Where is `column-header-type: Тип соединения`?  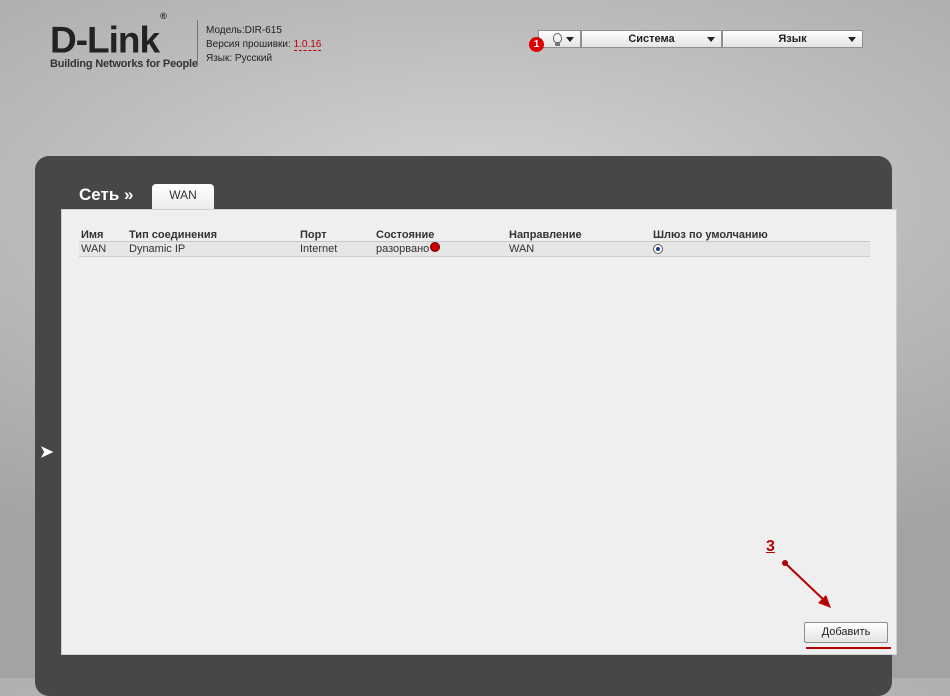 column-header-type: Тип соединения is located at coordinates (212, 235).